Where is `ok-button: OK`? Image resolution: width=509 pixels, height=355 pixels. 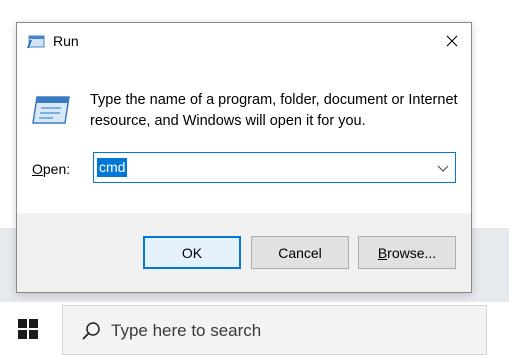
ok-button: OK is located at coordinates (192, 252).